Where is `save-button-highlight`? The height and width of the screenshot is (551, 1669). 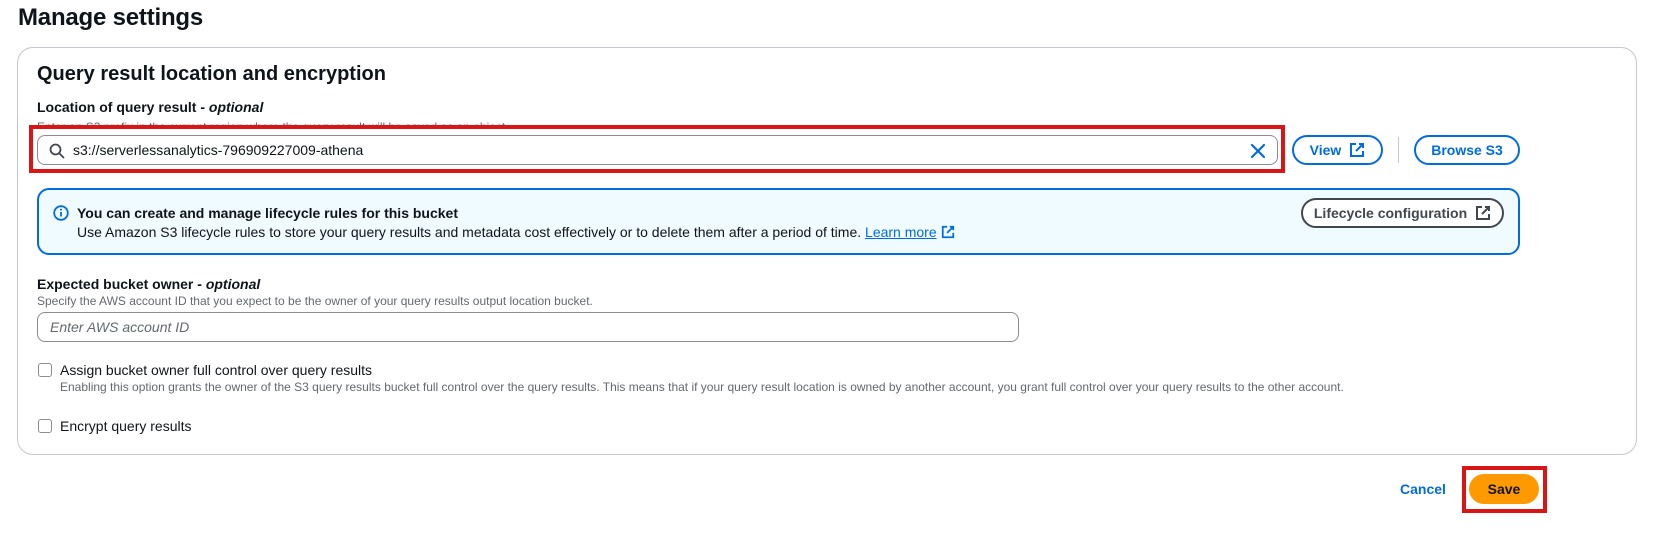
save-button-highlight is located at coordinates (1504, 489).